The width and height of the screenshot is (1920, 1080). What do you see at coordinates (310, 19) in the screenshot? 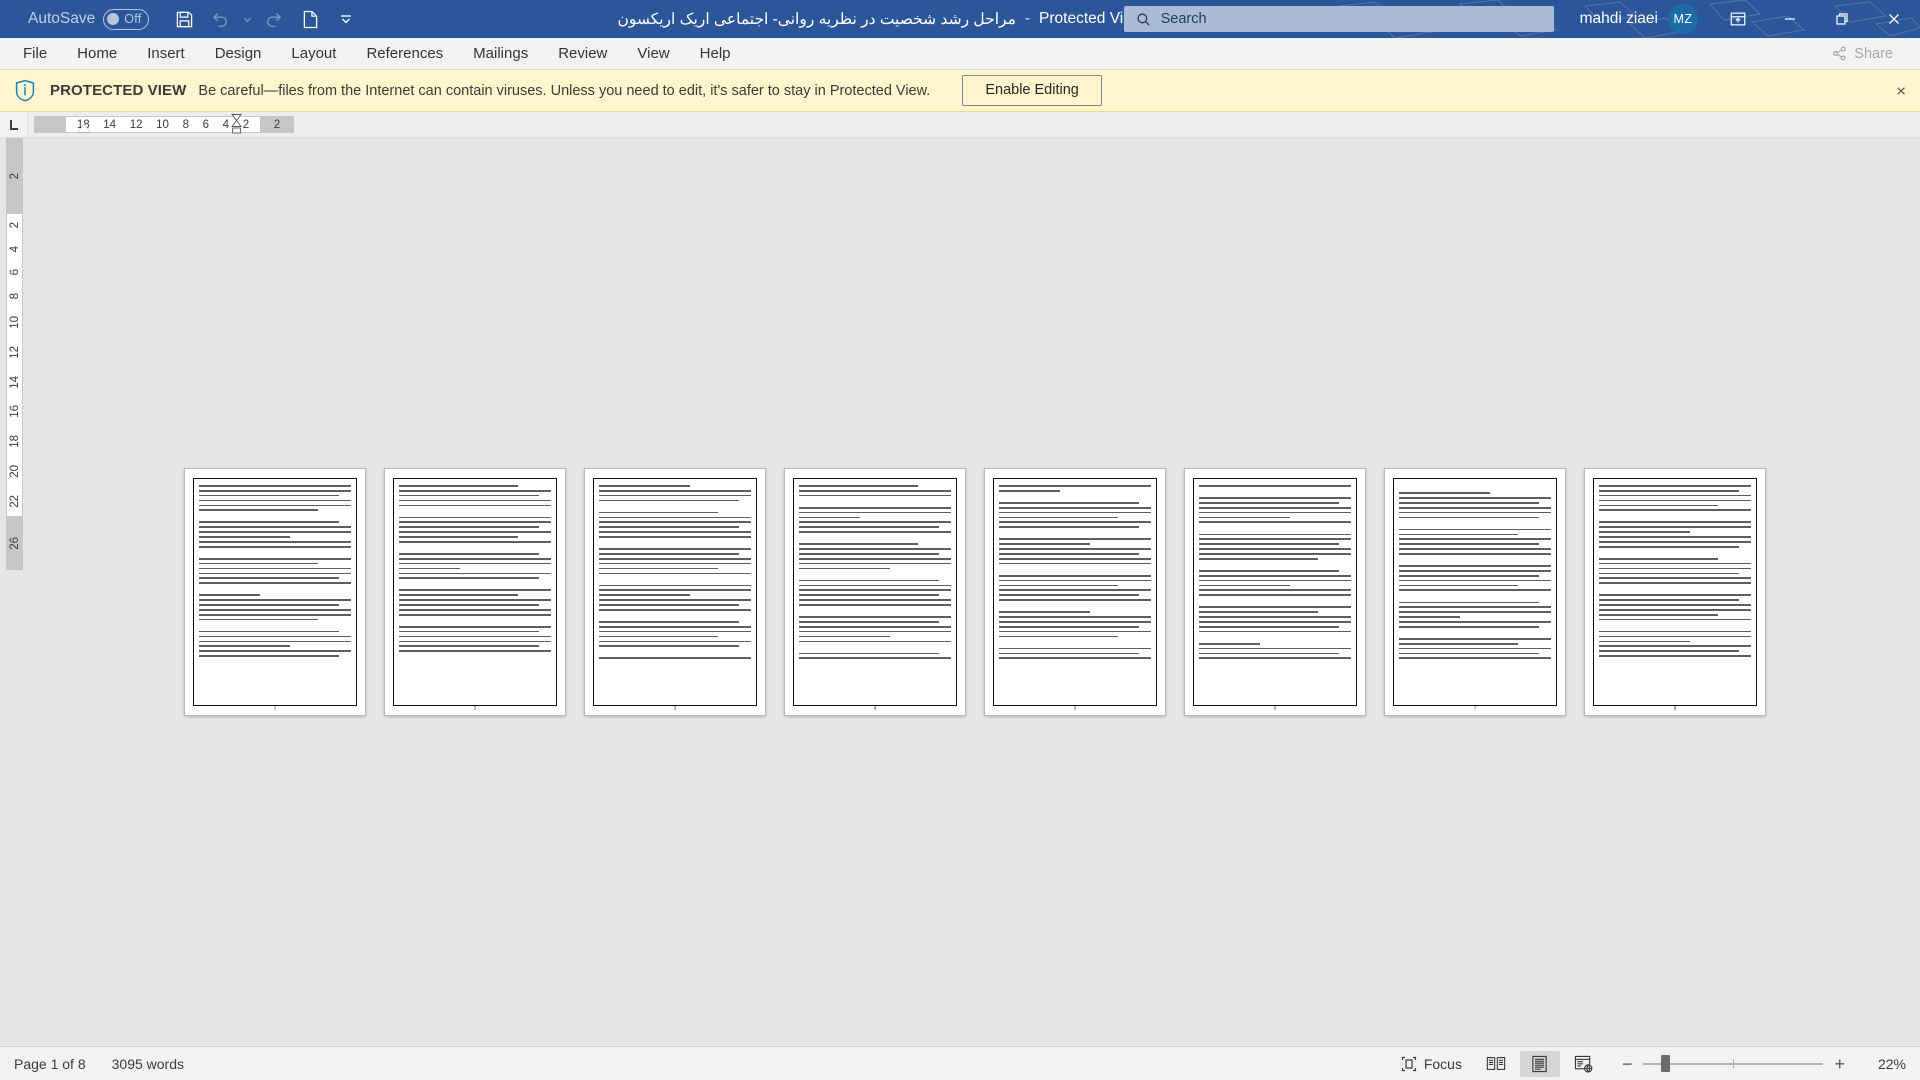
I see `new-document-icon` at bounding box center [310, 19].